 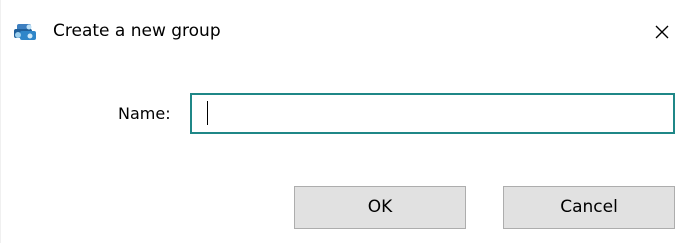 What do you see at coordinates (144, 113) in the screenshot?
I see `name-label: Name:` at bounding box center [144, 113].